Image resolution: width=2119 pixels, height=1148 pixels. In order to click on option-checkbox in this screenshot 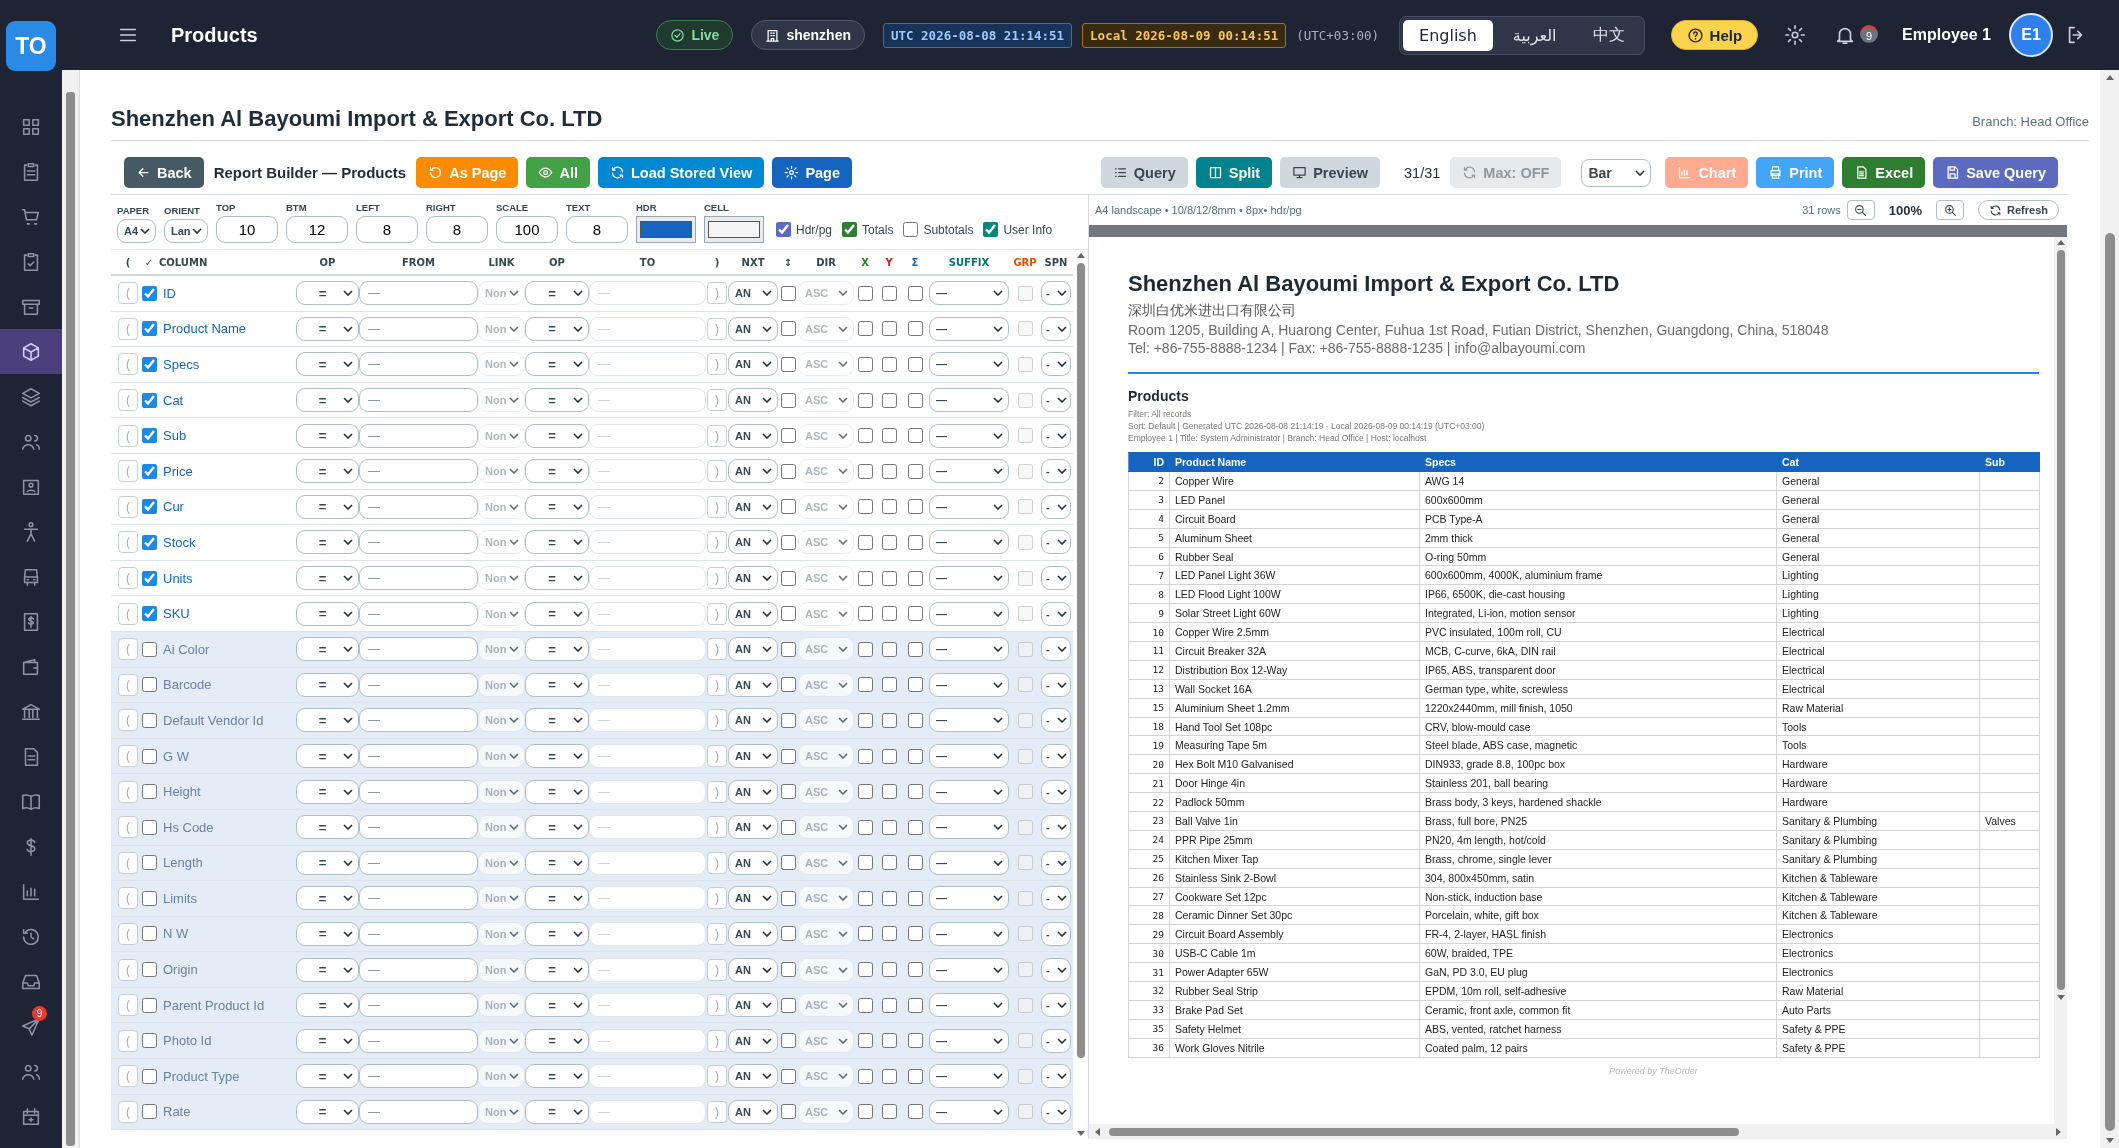, I will do `click(783, 229)`.